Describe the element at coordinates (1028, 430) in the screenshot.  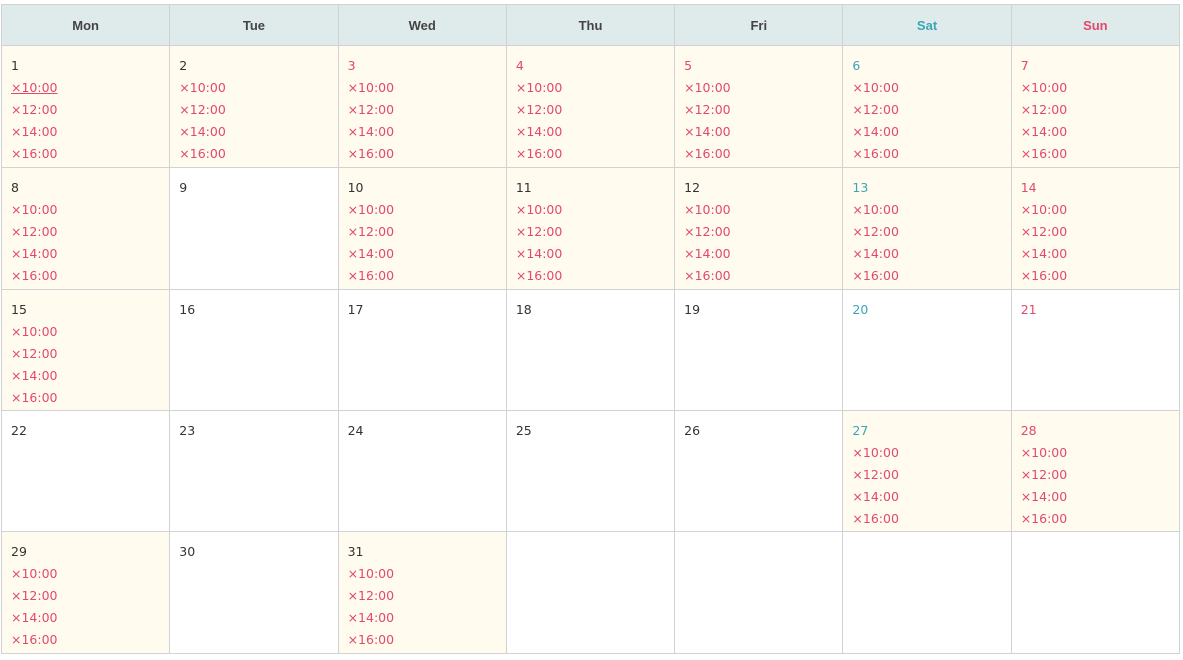
I see `day-number: 28` at that location.